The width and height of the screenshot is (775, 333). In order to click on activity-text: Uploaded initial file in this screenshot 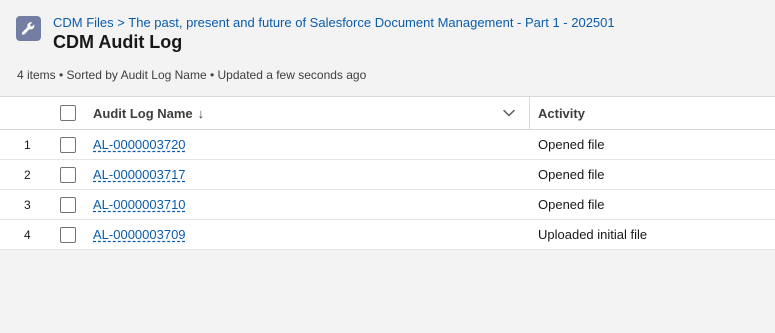, I will do `click(593, 234)`.